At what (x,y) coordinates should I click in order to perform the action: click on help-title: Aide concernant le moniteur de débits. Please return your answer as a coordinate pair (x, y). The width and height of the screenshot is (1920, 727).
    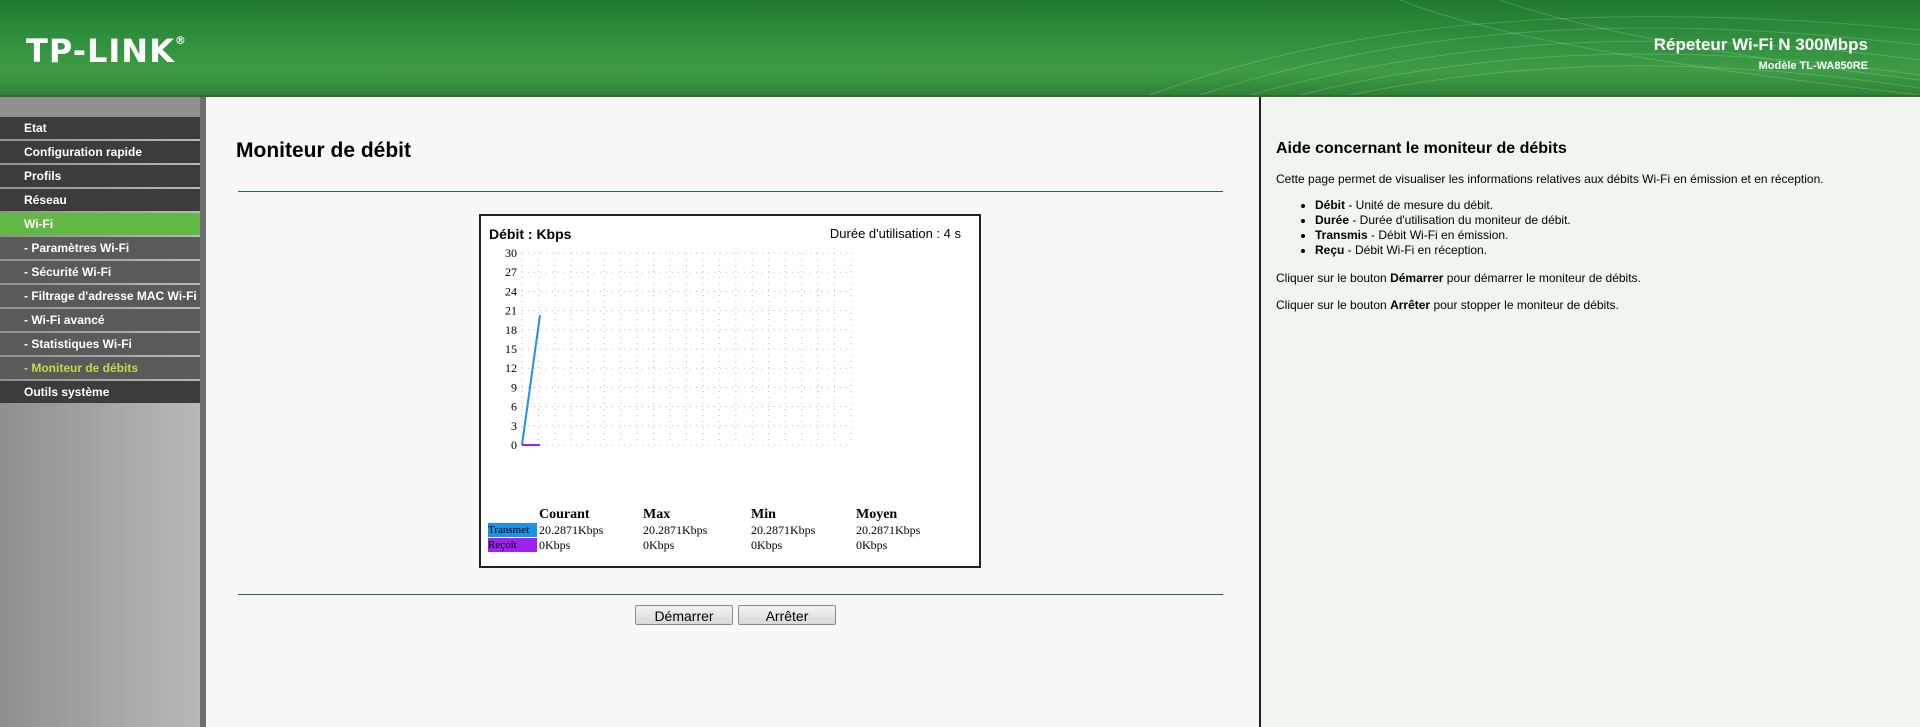
    Looking at the image, I should click on (1421, 148).